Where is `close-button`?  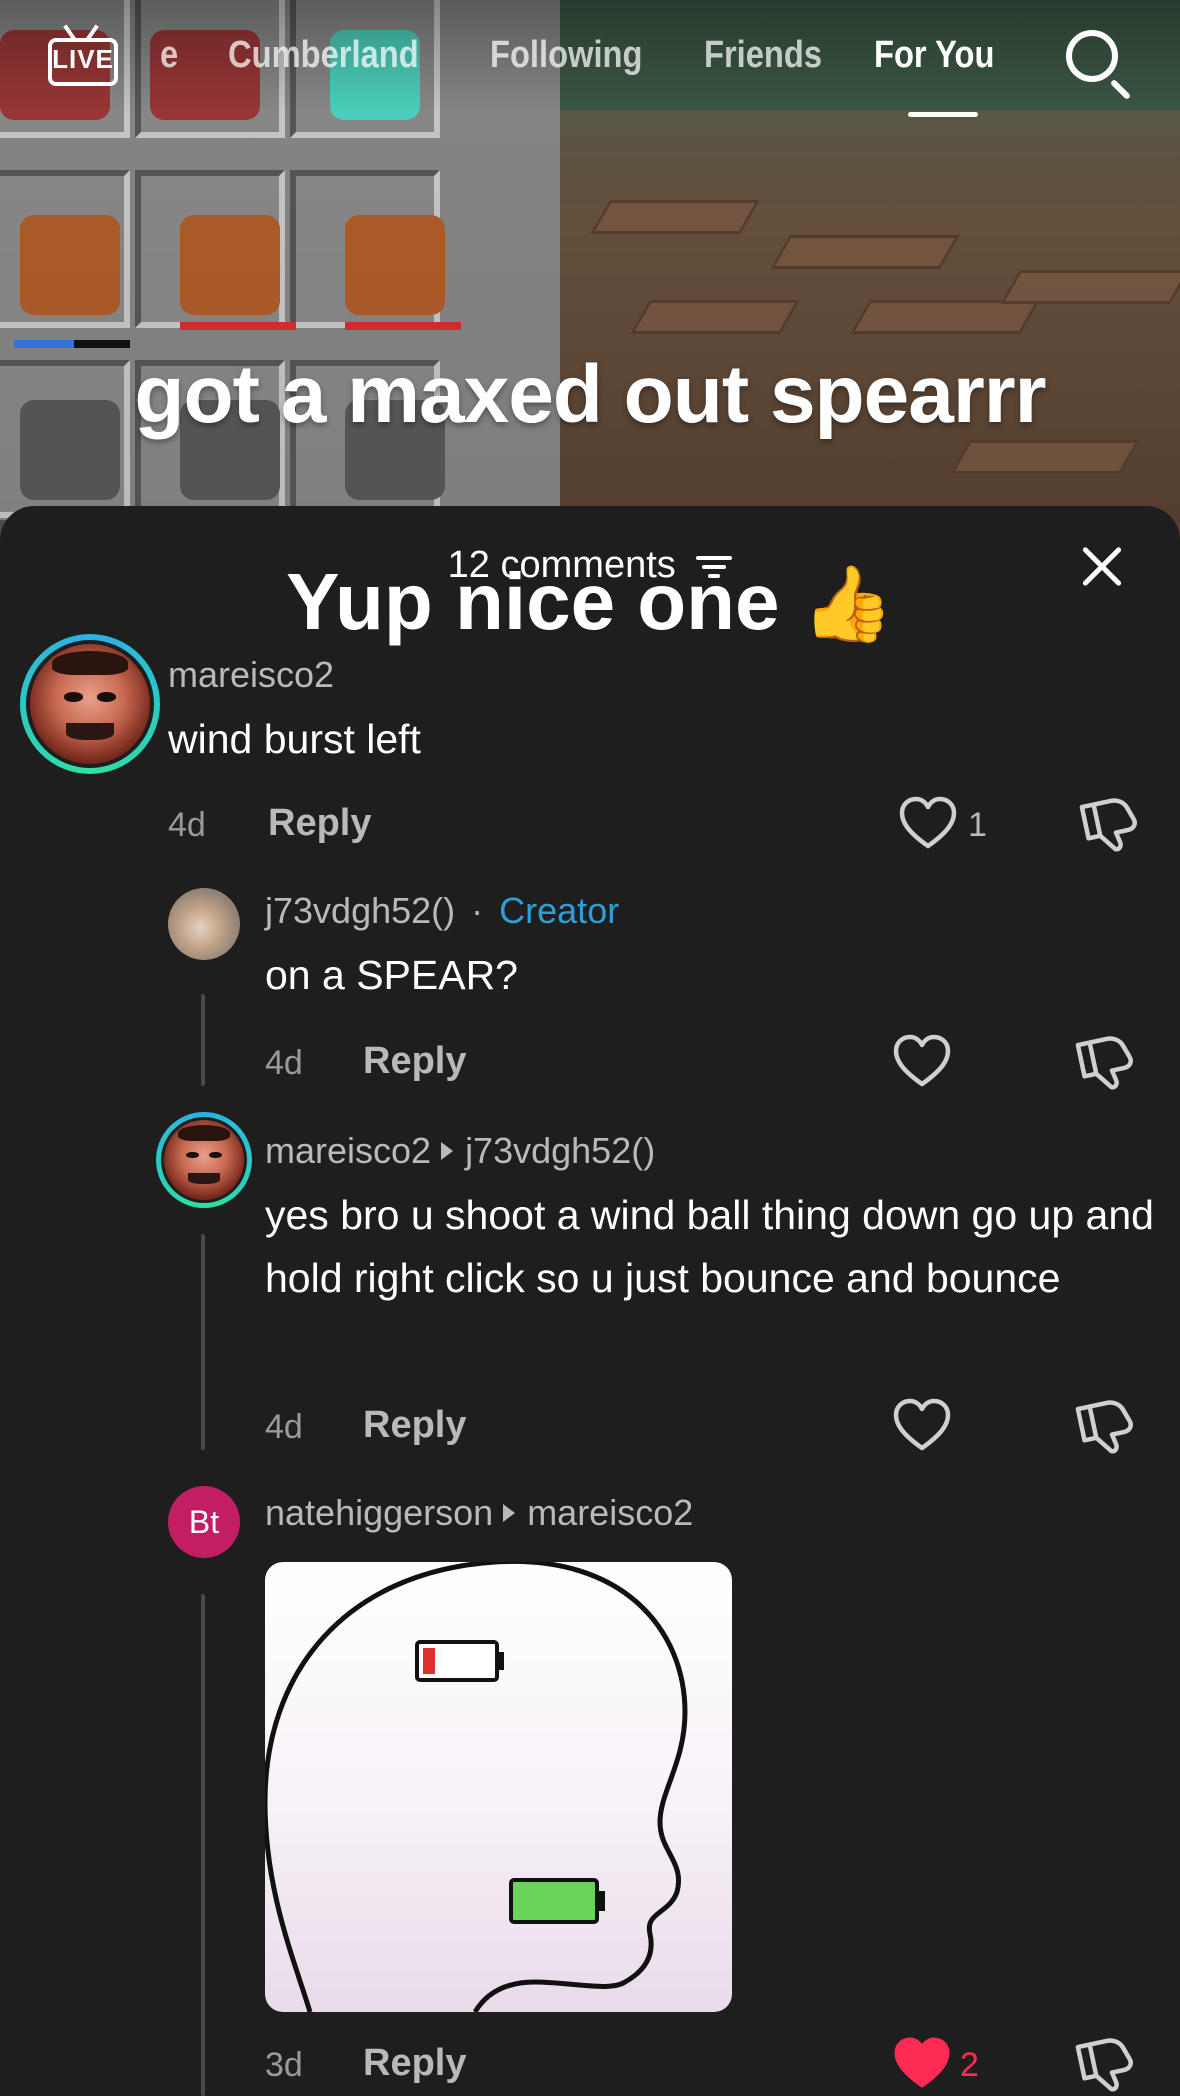
close-button is located at coordinates (1102, 568).